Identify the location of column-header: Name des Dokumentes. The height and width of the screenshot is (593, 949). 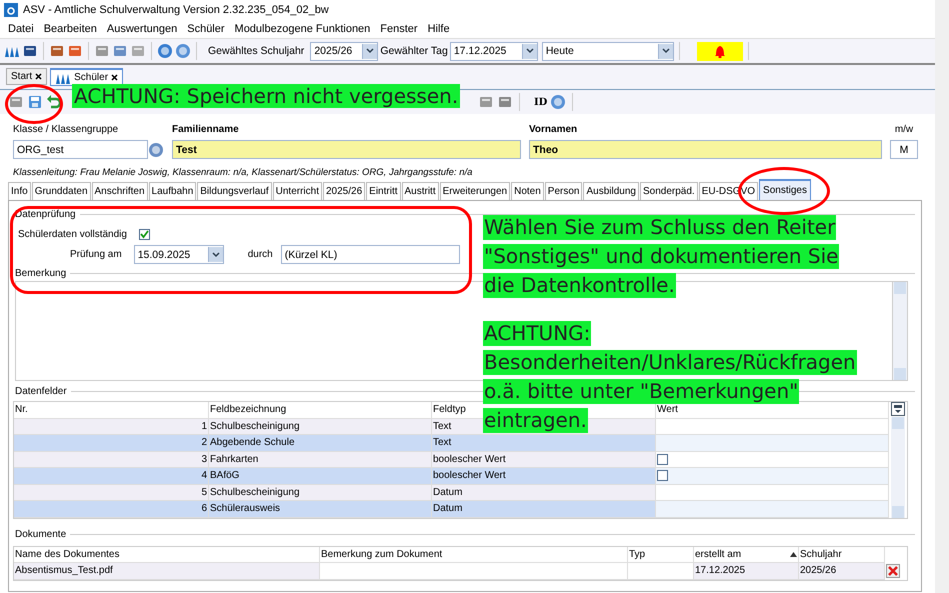
(167, 554).